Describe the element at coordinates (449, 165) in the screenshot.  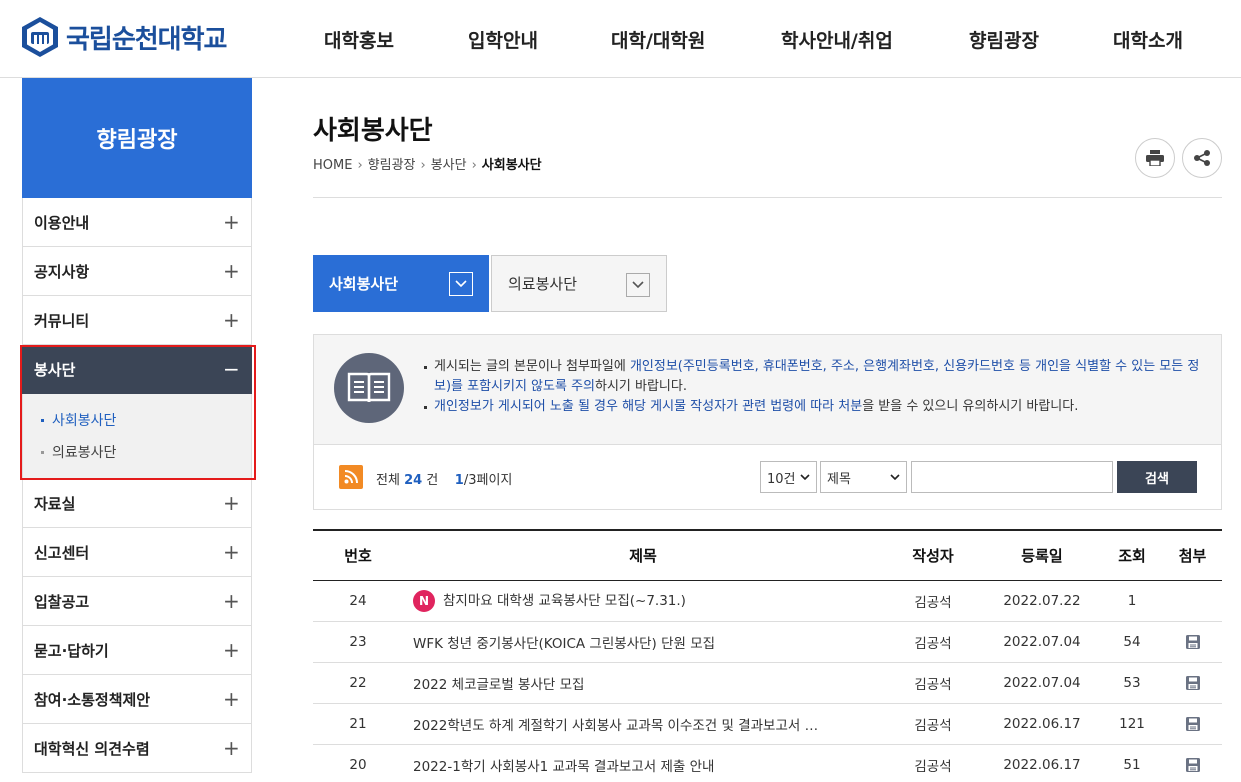
I see `breadcrumb-volunteer: 봉사단` at that location.